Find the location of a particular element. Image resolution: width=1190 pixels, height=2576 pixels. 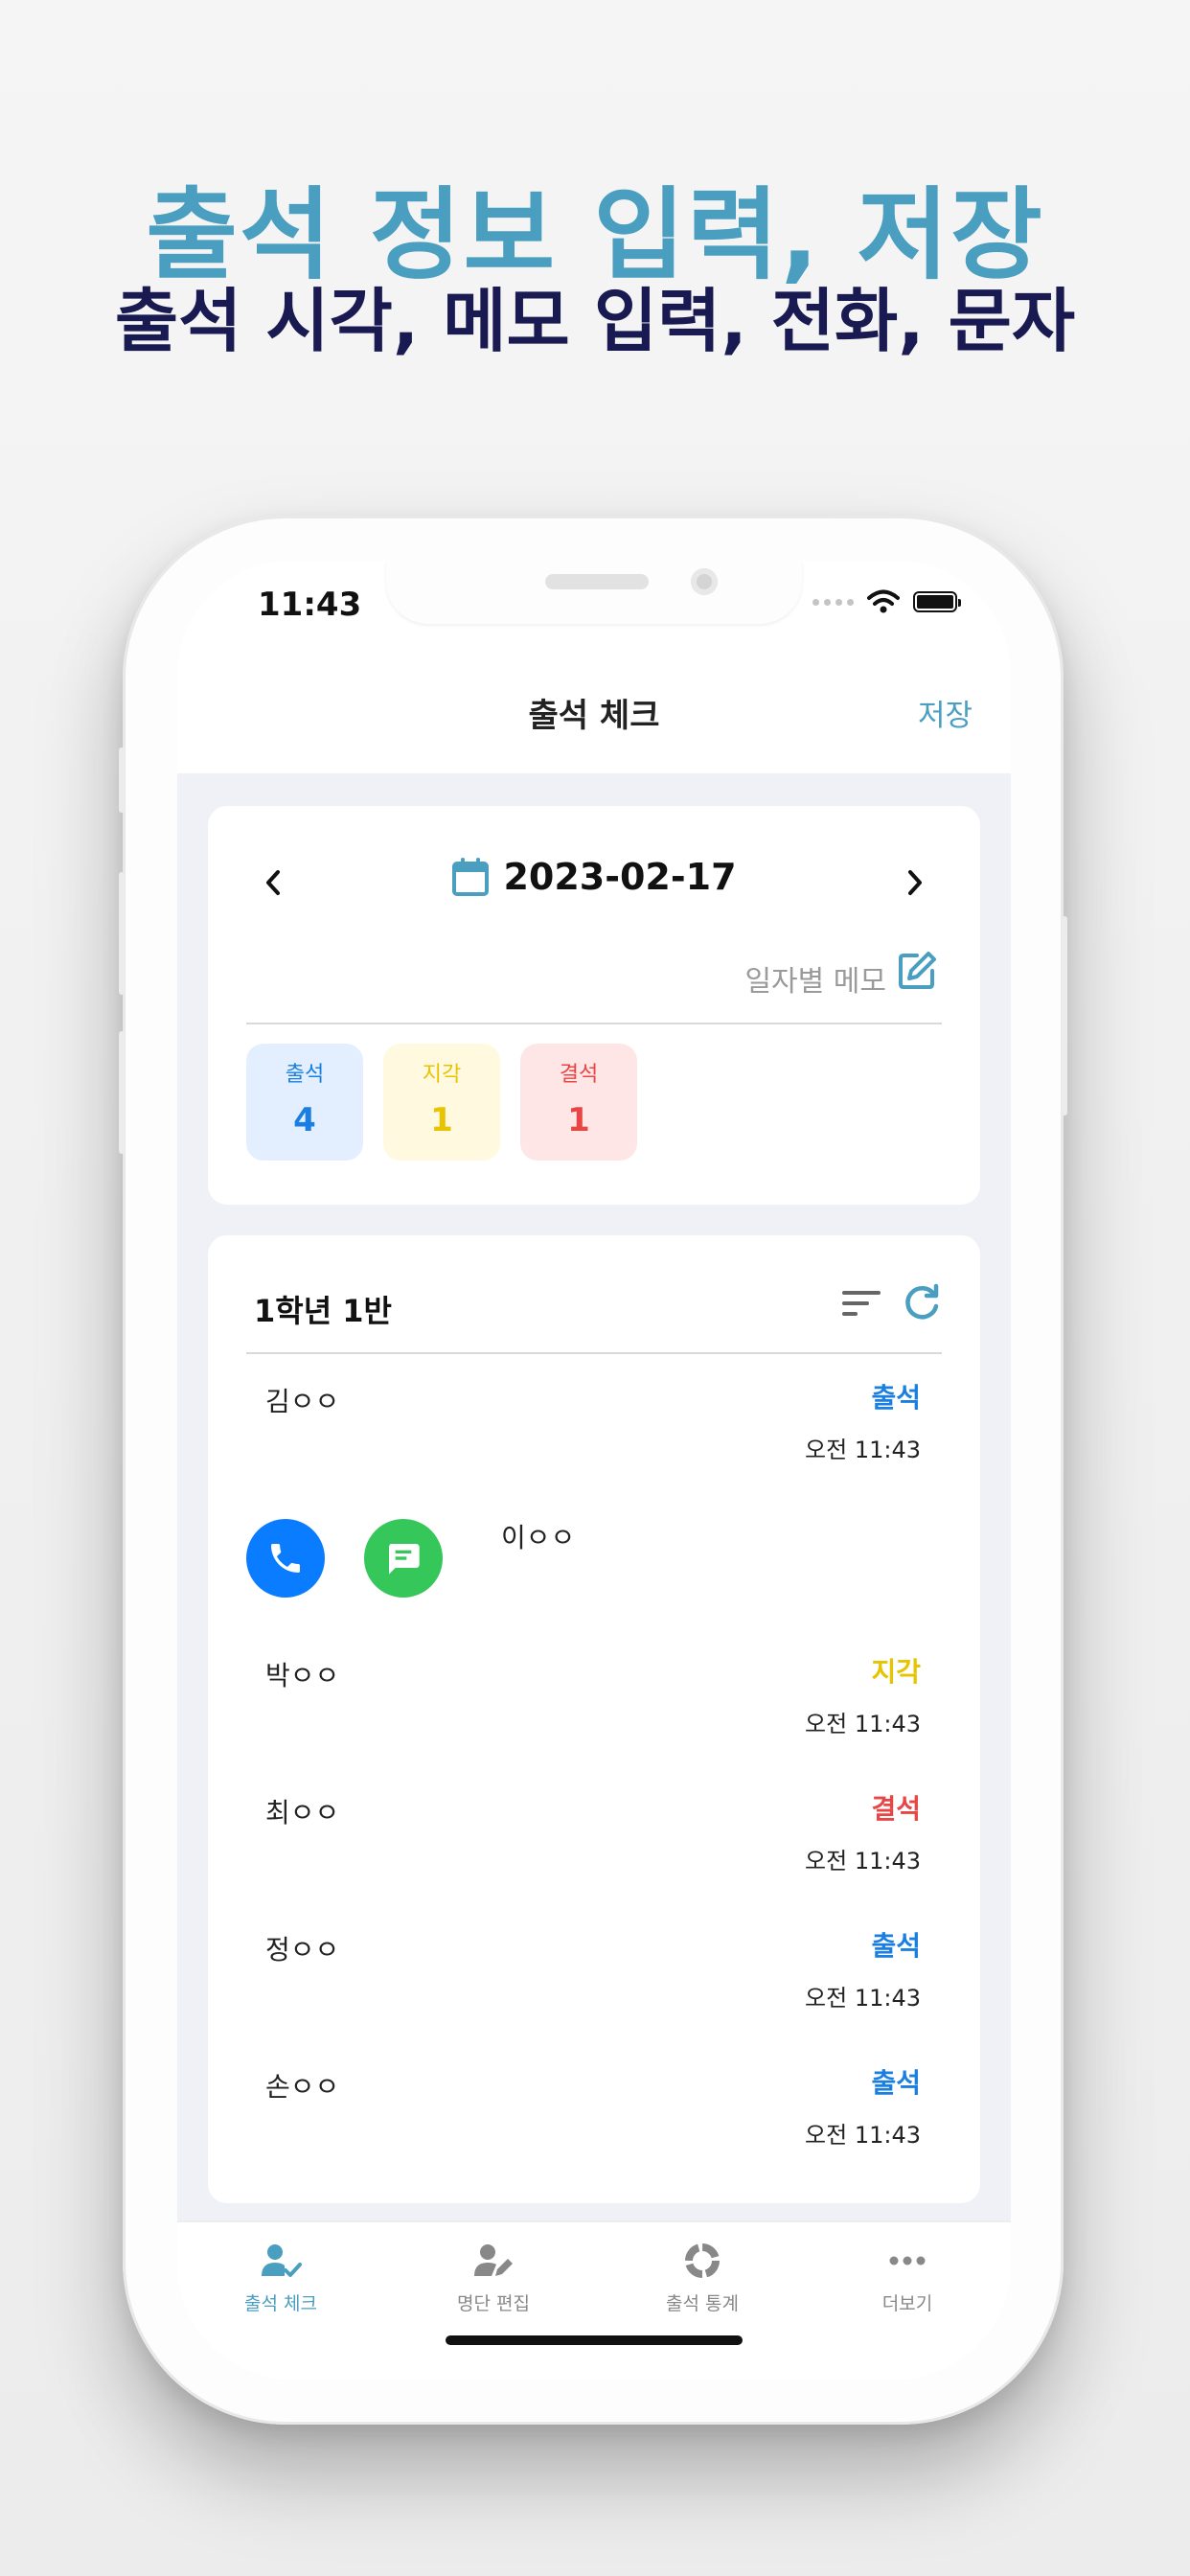

save-button: 저장 is located at coordinates (946, 712).